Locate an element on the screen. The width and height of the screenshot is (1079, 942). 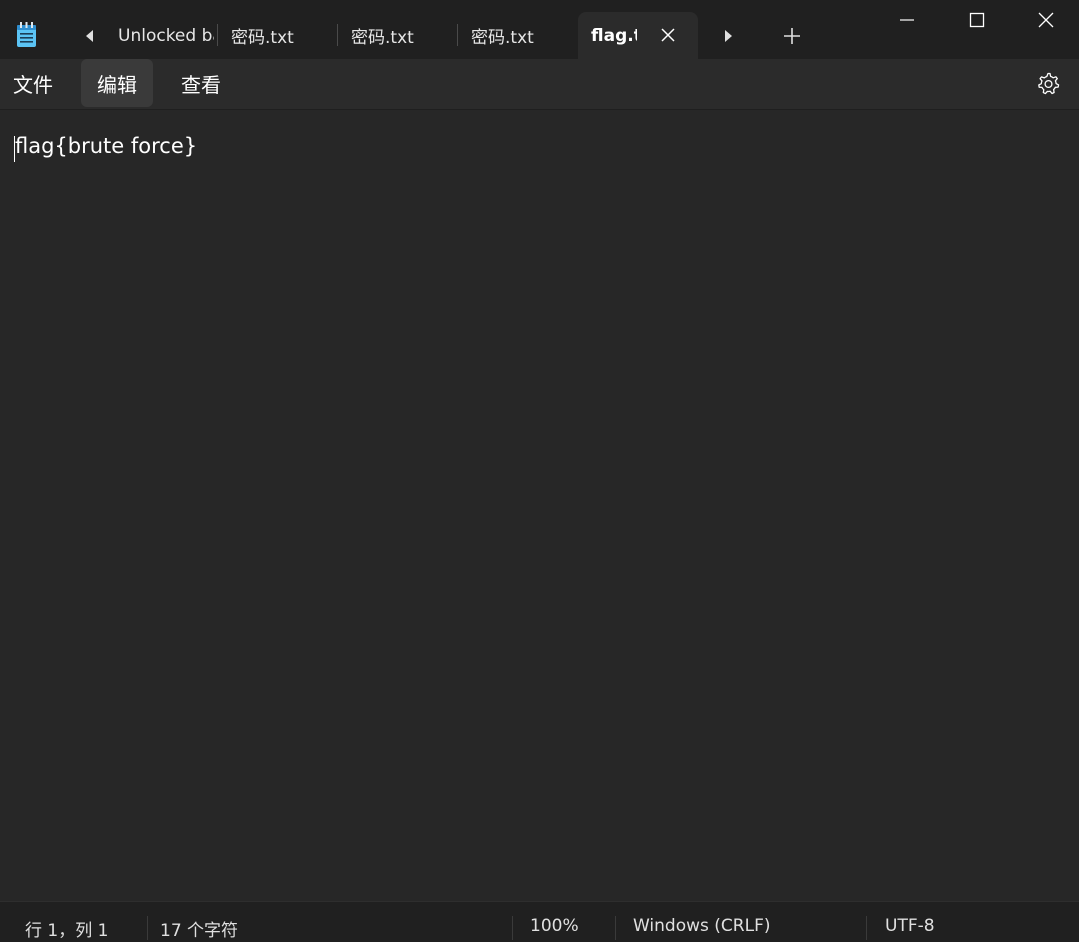
character-count: 17 个字符 is located at coordinates (199, 931).